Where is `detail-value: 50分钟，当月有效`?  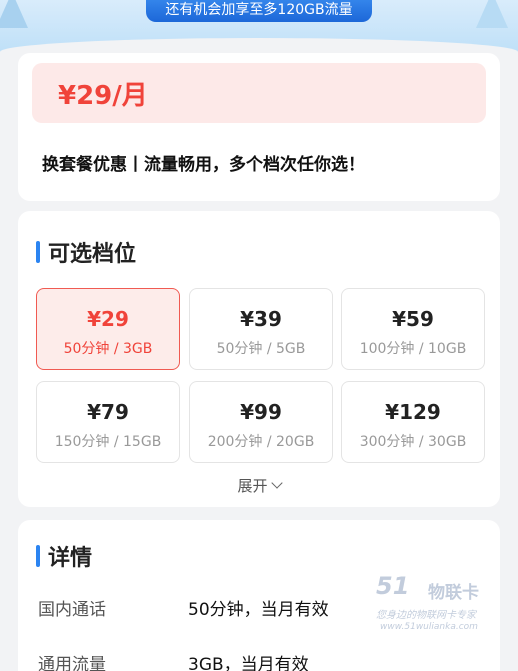
detail-value: 50分钟，当月有效 is located at coordinates (258, 610).